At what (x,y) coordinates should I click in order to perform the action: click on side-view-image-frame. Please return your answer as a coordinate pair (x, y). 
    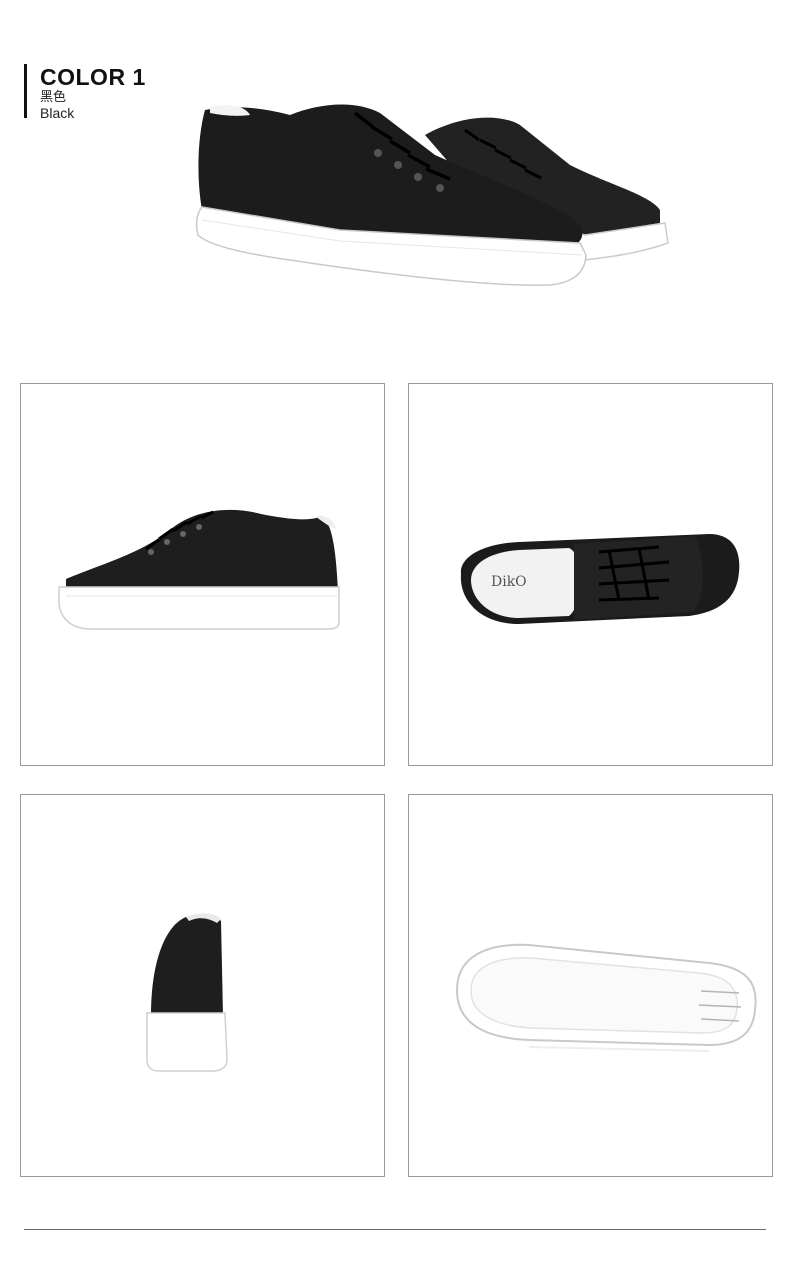
    Looking at the image, I should click on (202, 574).